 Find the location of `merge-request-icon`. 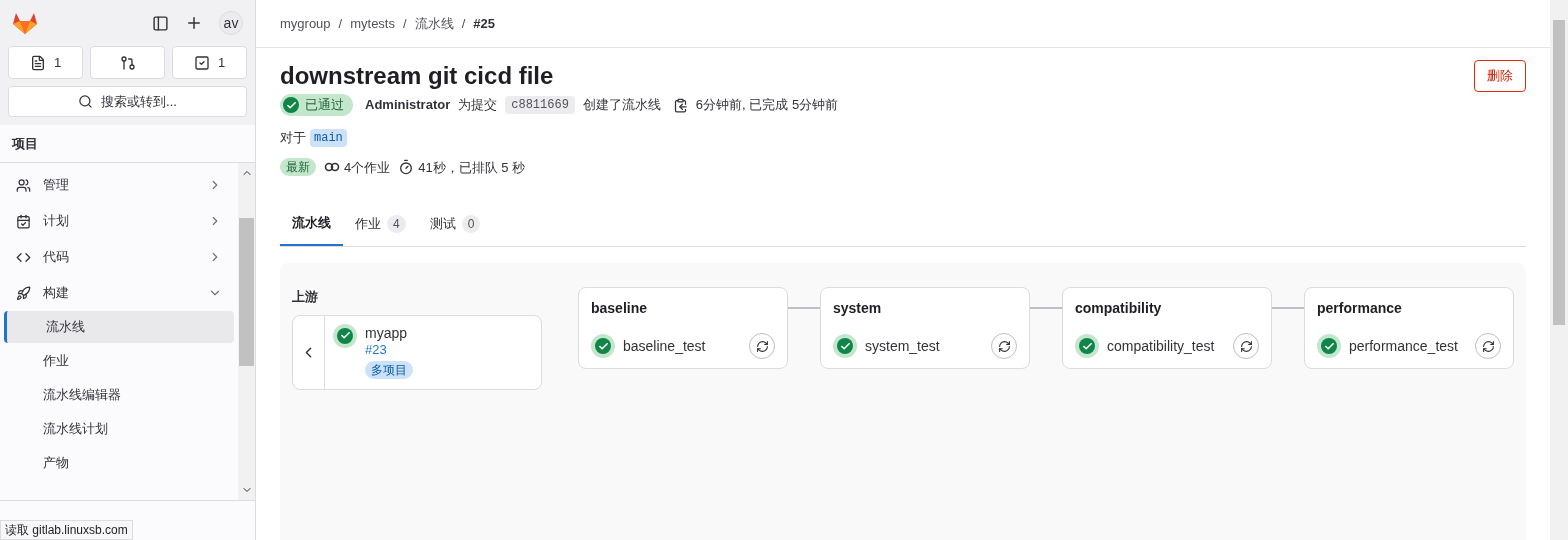

merge-request-icon is located at coordinates (127, 62).